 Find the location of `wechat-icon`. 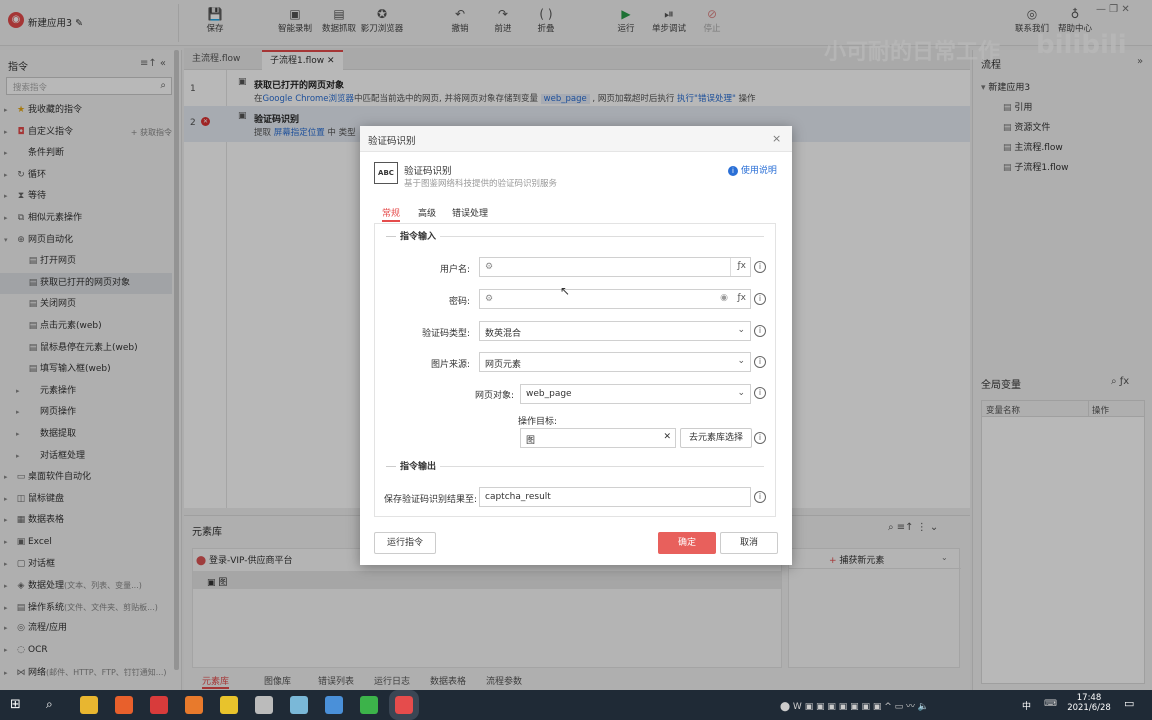

wechat-icon is located at coordinates (369, 705).